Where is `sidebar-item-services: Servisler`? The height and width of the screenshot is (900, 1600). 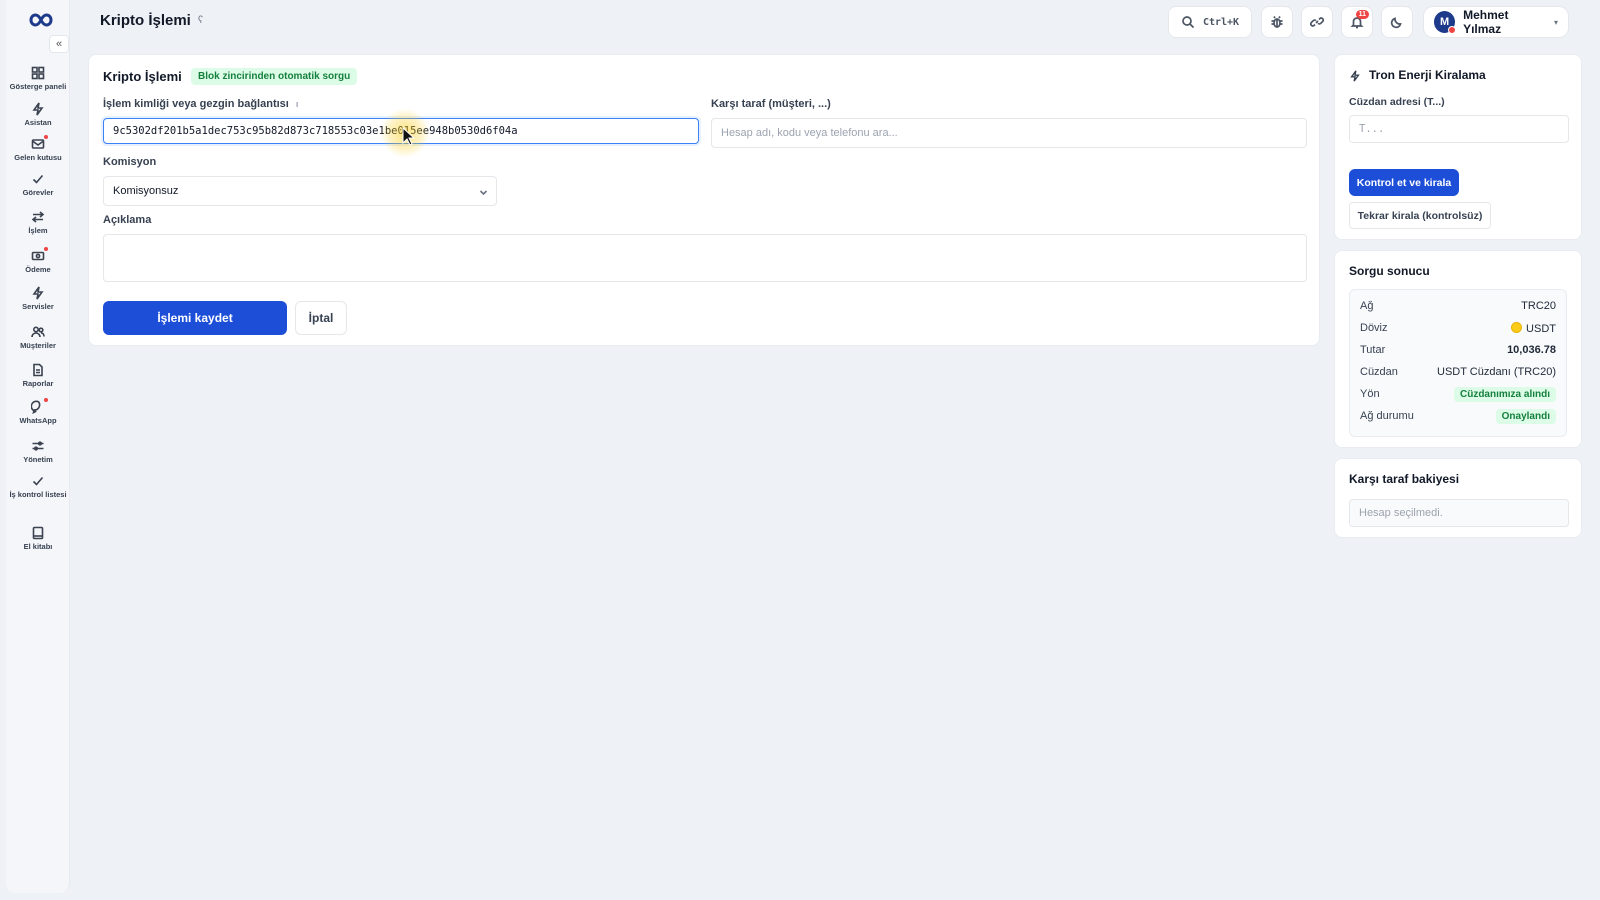
sidebar-item-services: Servisler is located at coordinates (38, 301).